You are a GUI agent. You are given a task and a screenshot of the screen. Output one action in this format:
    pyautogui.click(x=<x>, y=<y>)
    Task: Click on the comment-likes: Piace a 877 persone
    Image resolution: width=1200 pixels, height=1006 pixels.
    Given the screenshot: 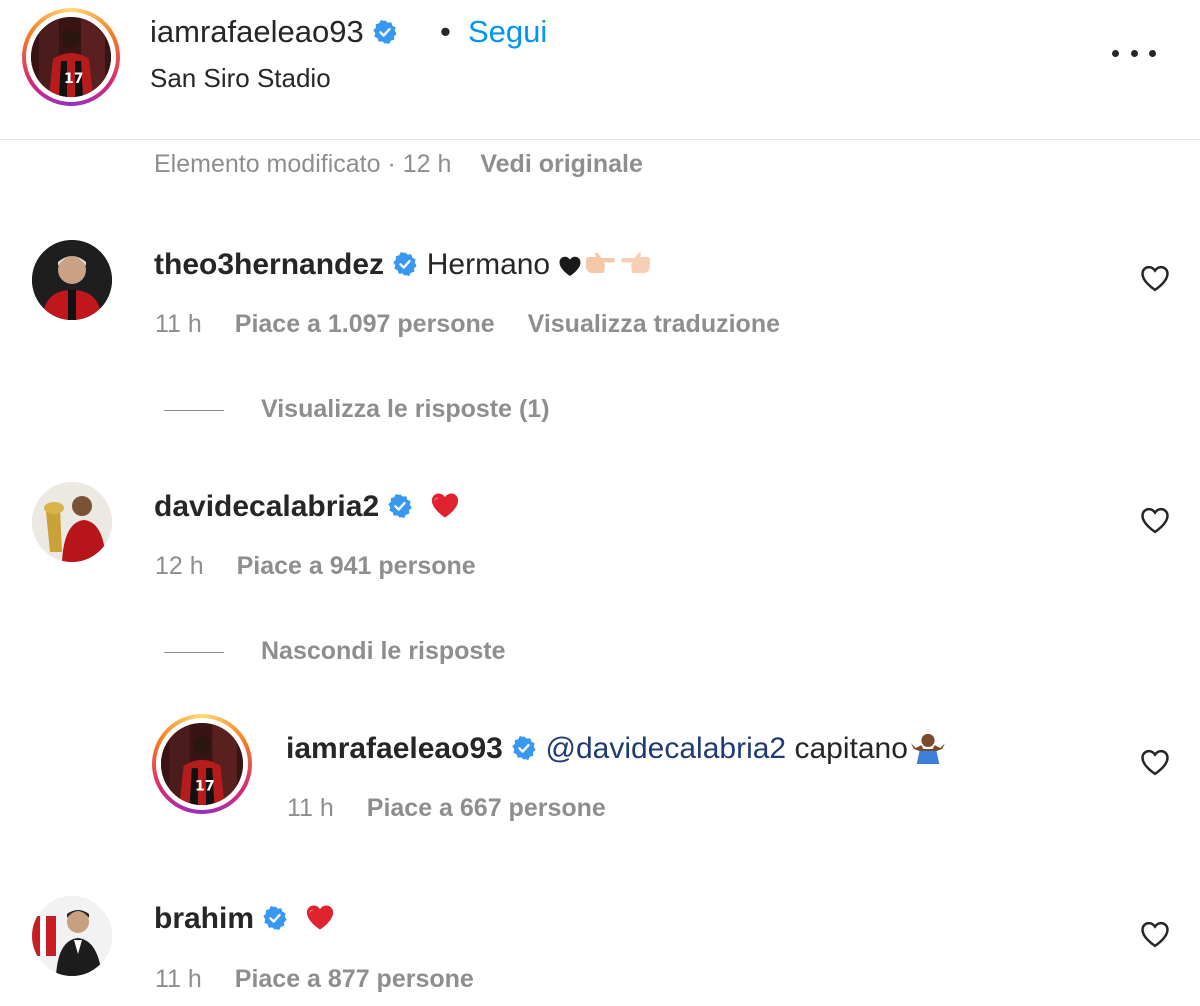 What is the action you would take?
    pyautogui.click(x=354, y=979)
    